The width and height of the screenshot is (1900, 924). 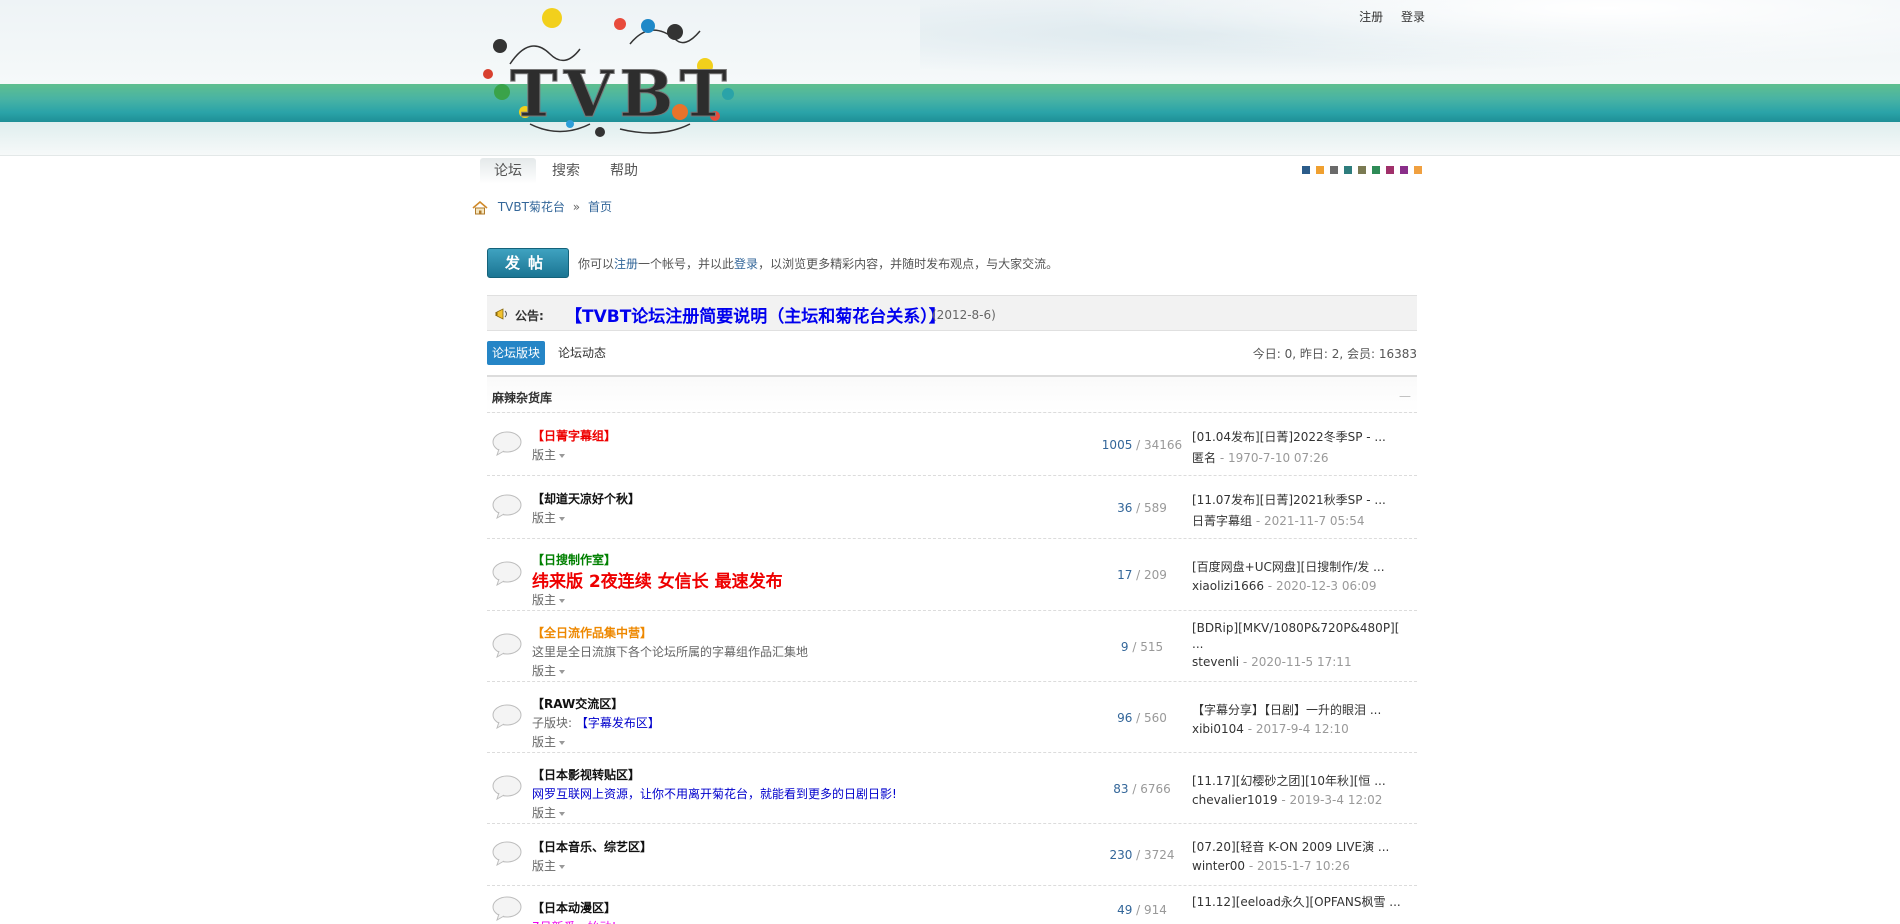 I want to click on announcement-link: 【TVBT论坛注册简要说明（主坛和菊花台关系）】, so click(x=755, y=314).